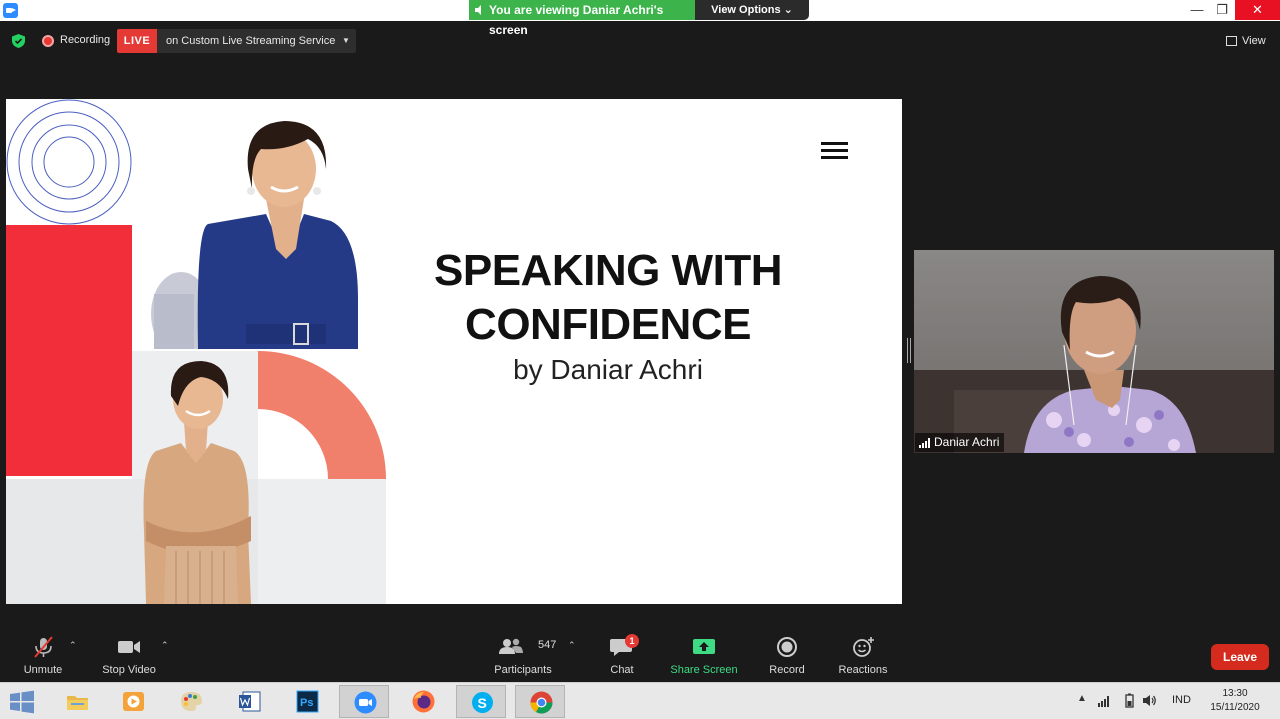  What do you see at coordinates (752, 10) in the screenshot?
I see `view-options-button: View Options ⌄` at bounding box center [752, 10].